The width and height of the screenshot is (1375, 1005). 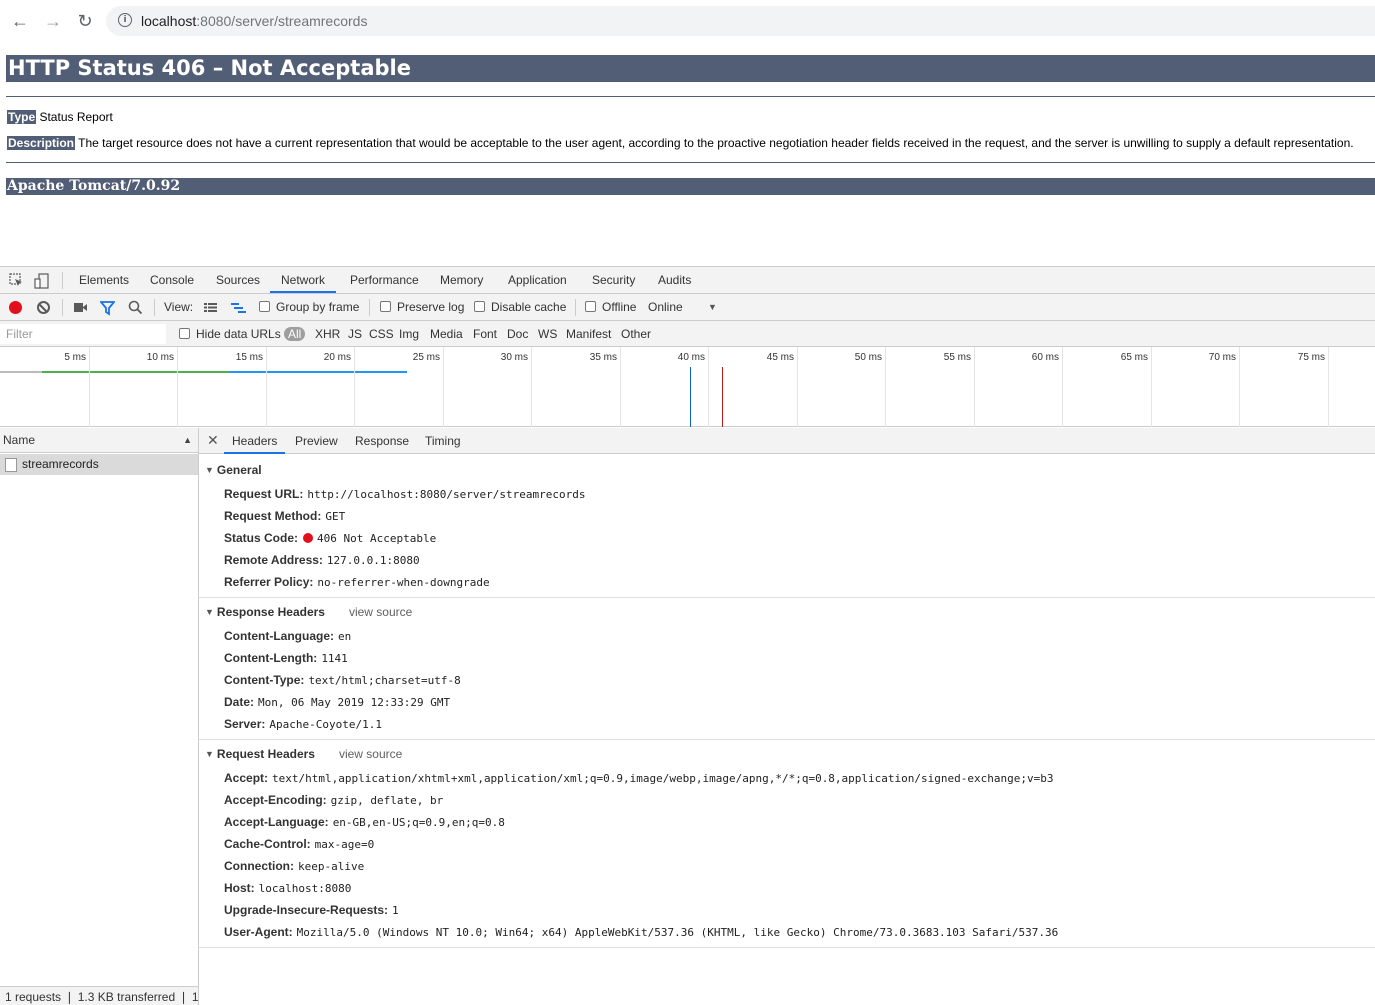 What do you see at coordinates (179, 307) in the screenshot?
I see `view-label: View:` at bounding box center [179, 307].